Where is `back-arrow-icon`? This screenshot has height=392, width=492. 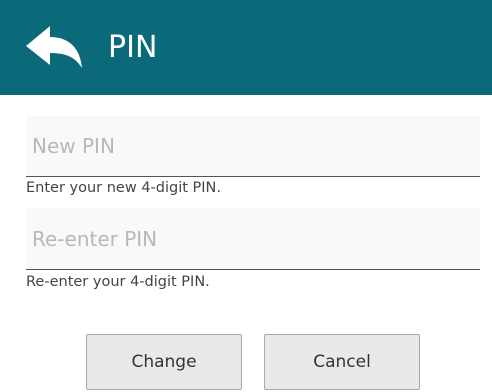
back-arrow-icon is located at coordinates (54, 47).